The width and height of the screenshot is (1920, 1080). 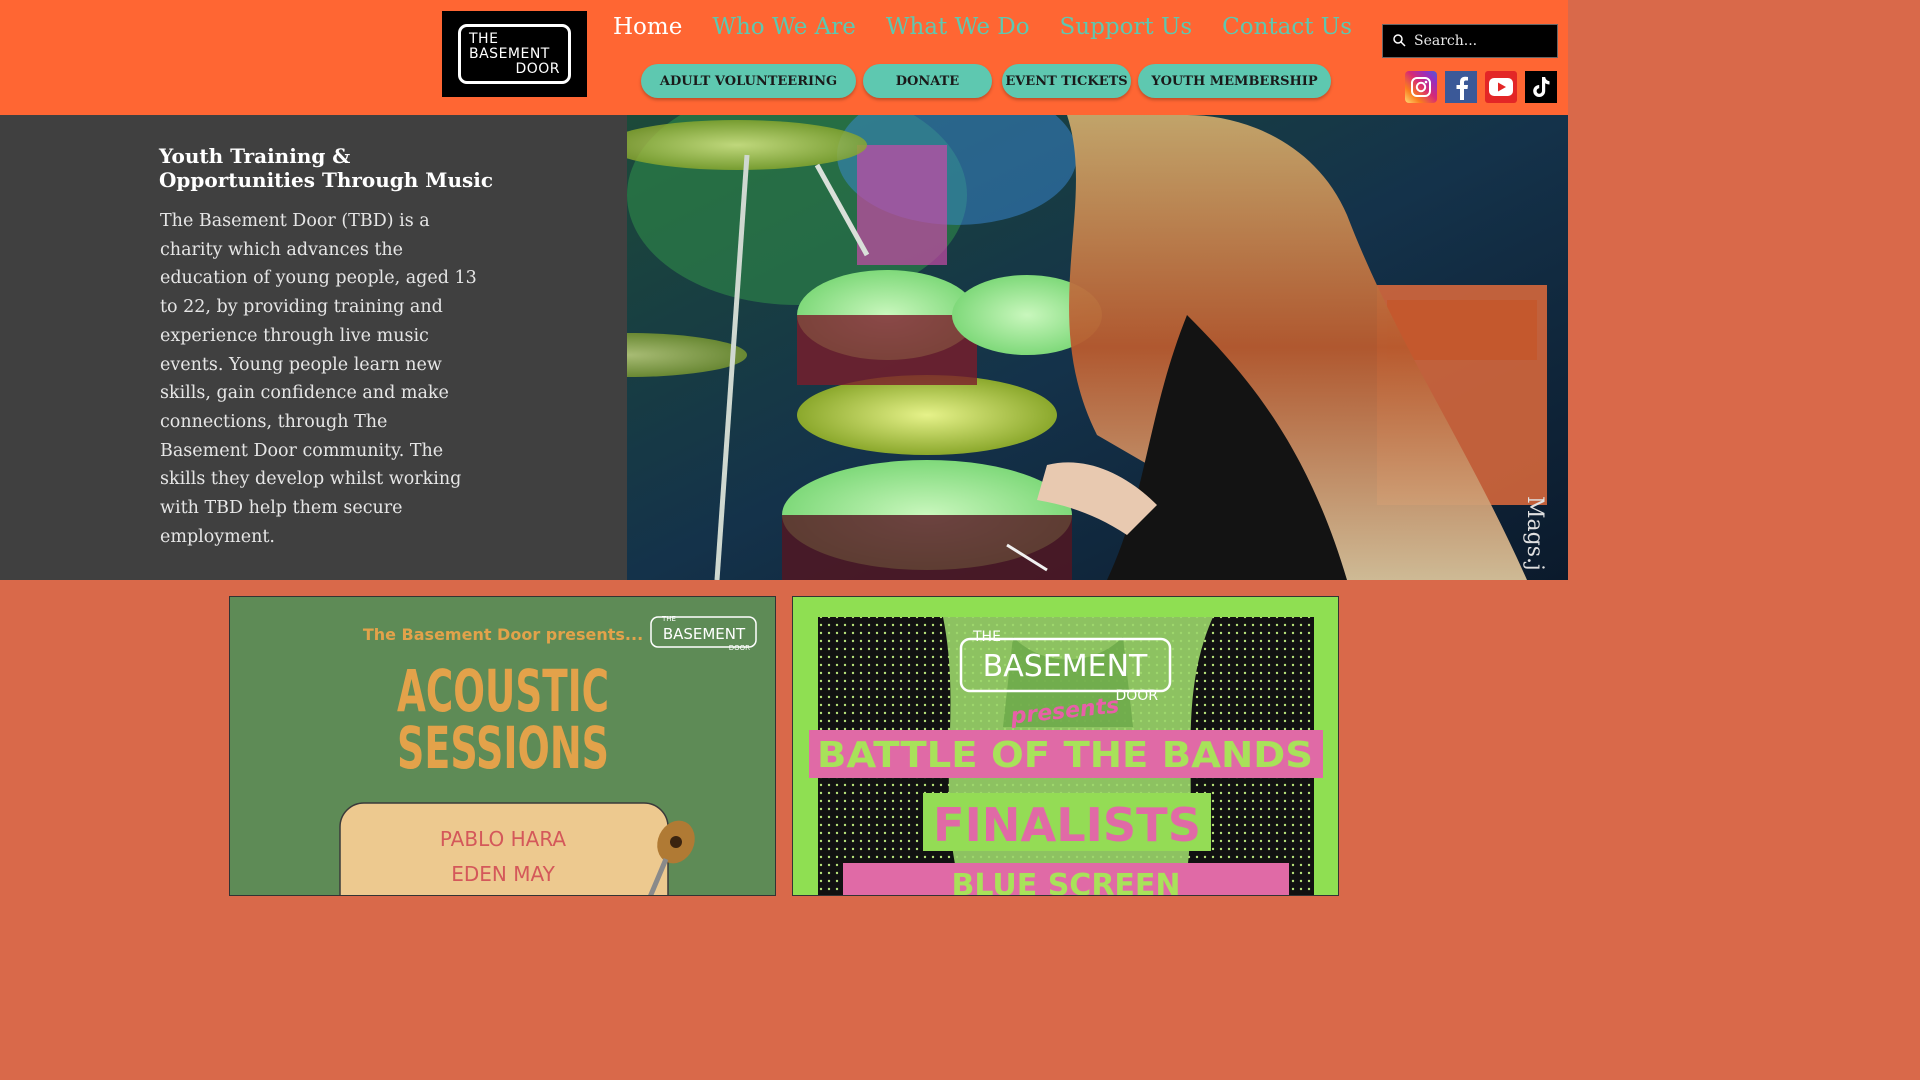 What do you see at coordinates (1136, 696) in the screenshot?
I see `poster-b-logo-door: DOOR` at bounding box center [1136, 696].